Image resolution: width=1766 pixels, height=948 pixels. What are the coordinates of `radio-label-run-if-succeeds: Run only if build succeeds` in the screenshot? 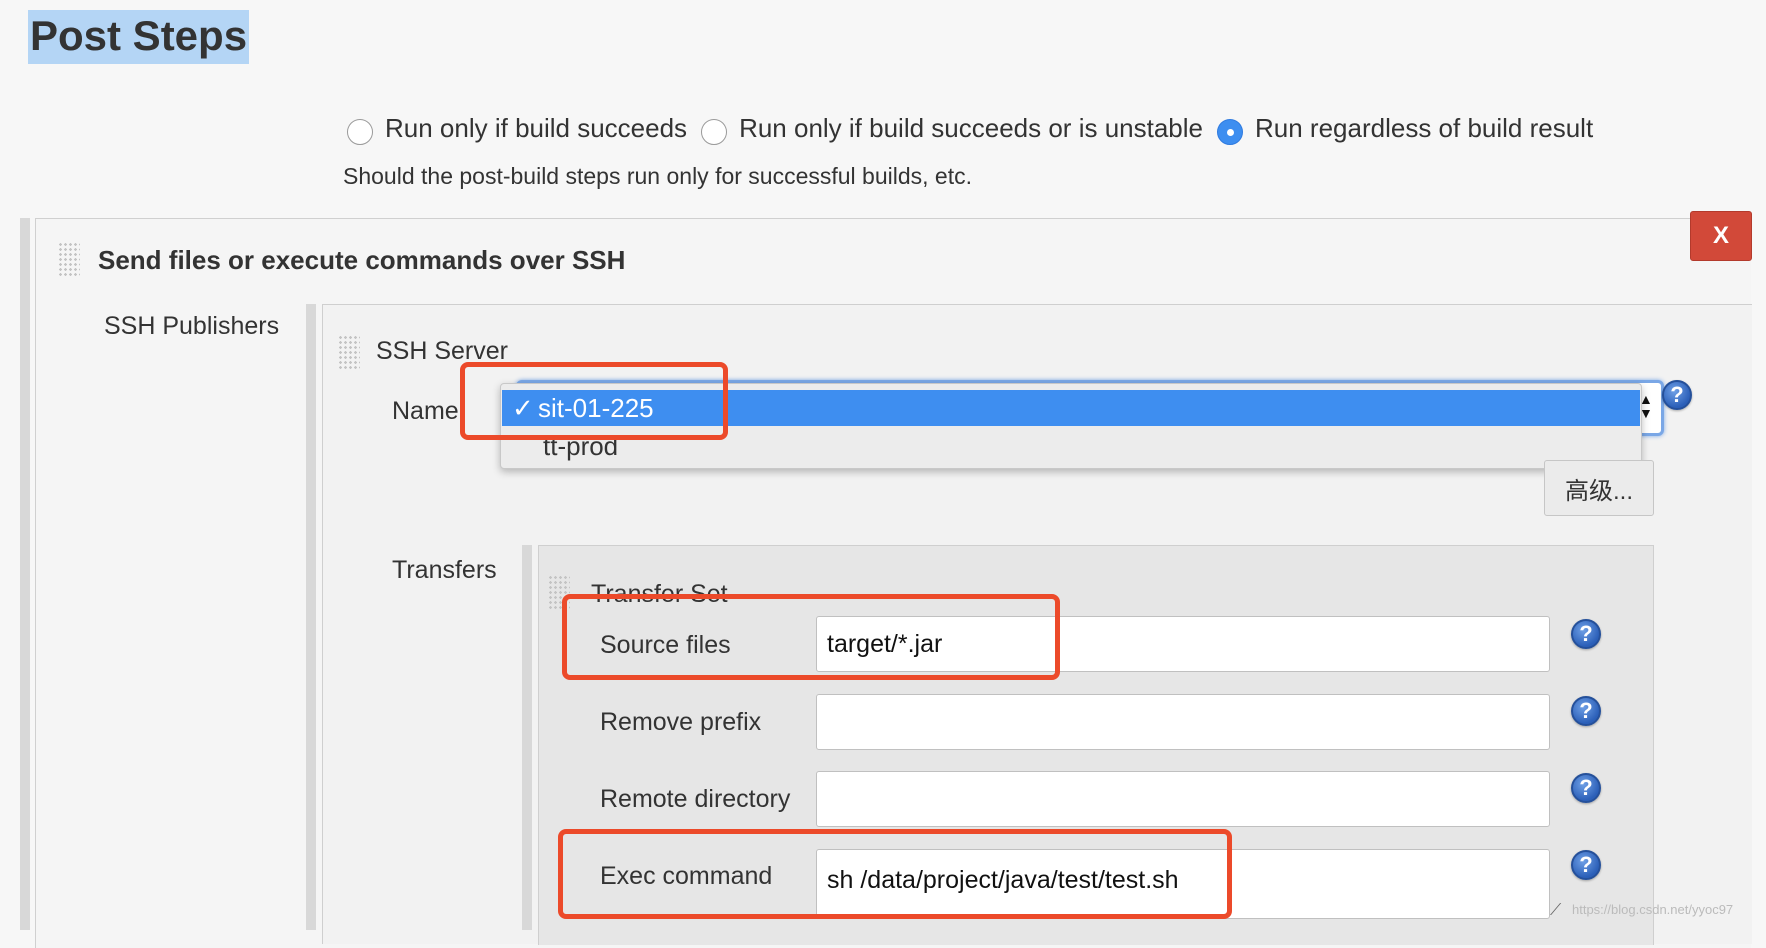 It's located at (536, 127).